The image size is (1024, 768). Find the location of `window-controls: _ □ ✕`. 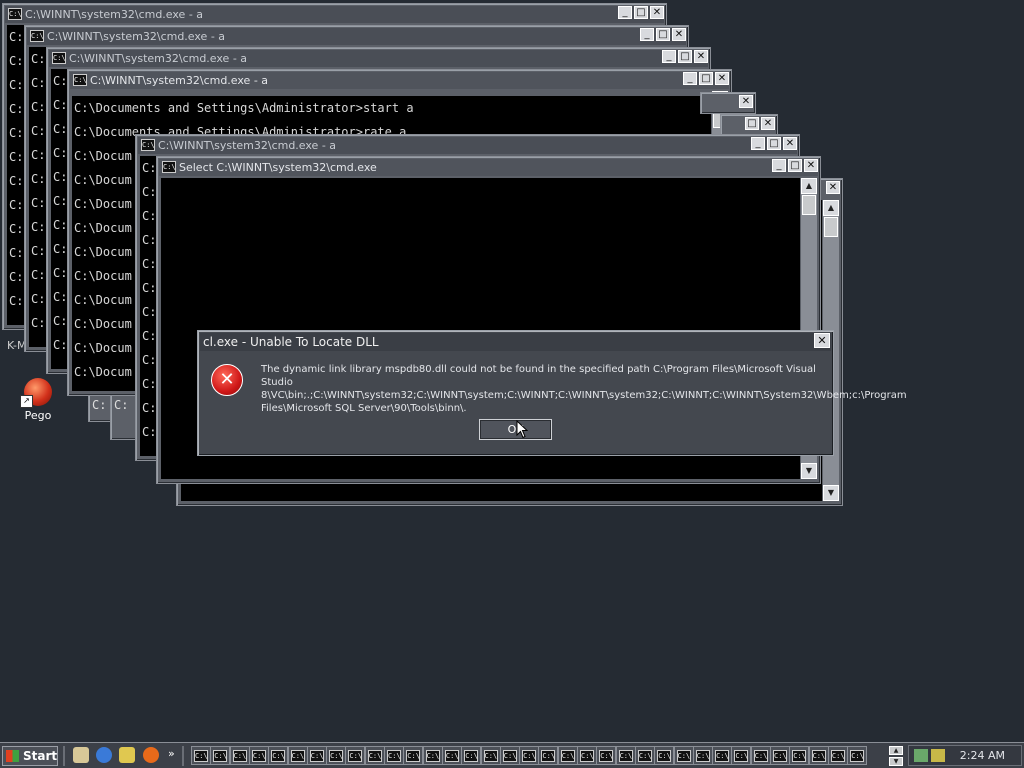

window-controls: _ □ ✕ is located at coordinates (684, 56).